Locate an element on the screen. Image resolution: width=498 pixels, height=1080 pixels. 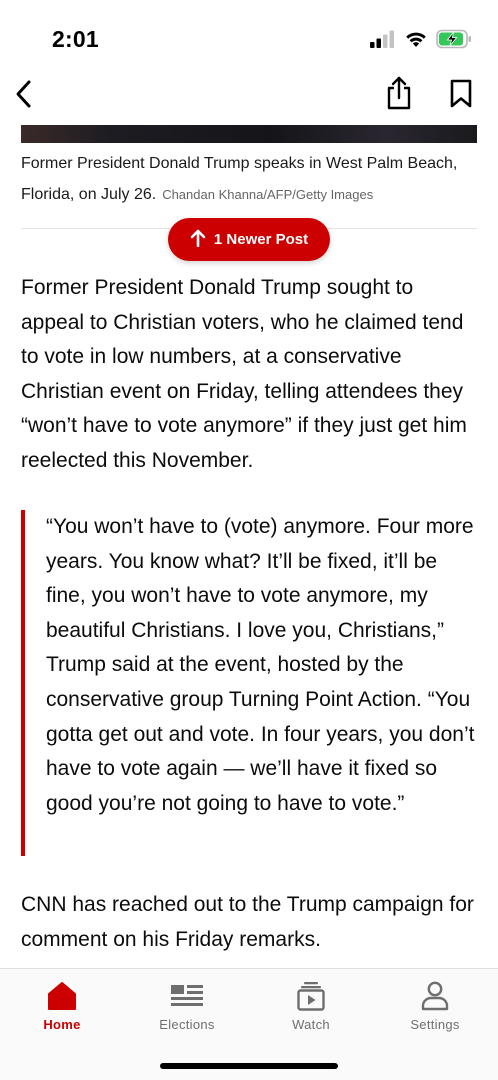
bookmark-icon is located at coordinates (461, 96).